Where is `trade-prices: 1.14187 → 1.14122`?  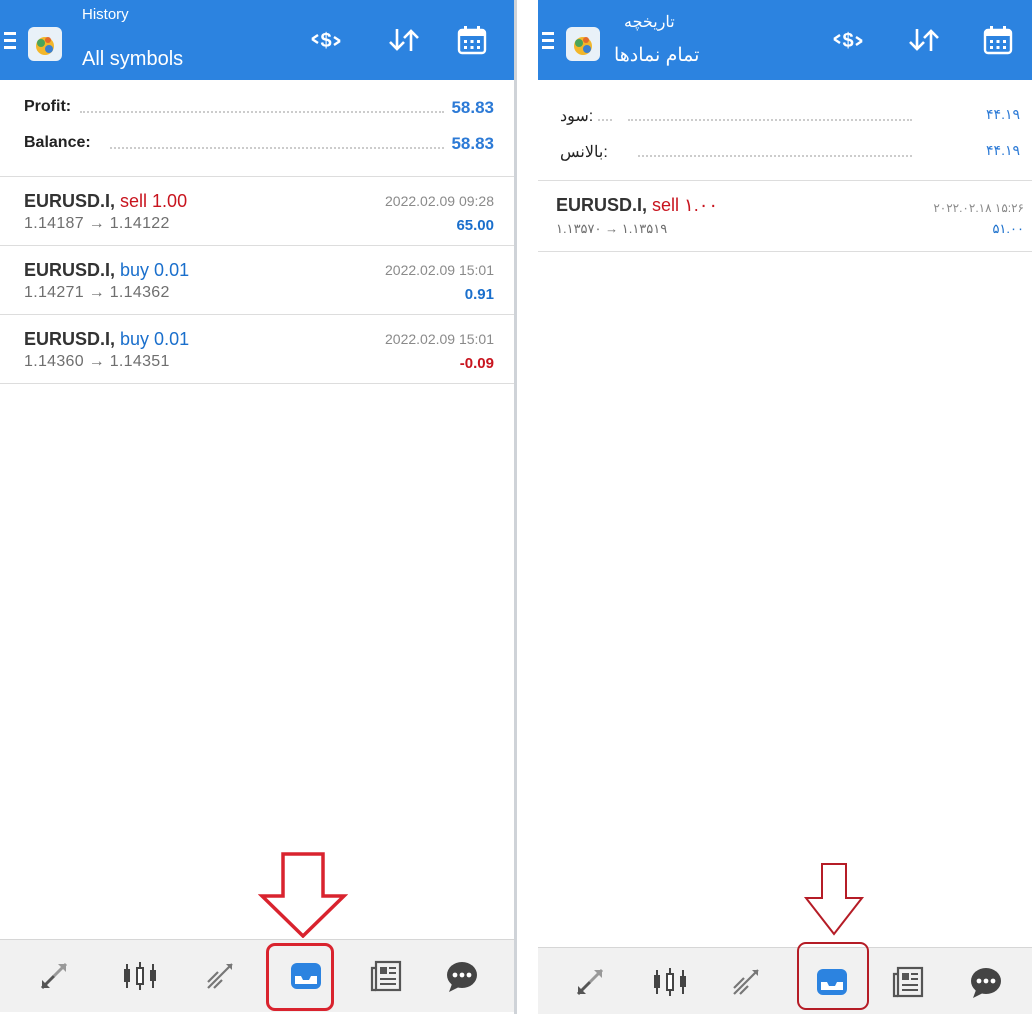 trade-prices: 1.14187 → 1.14122 is located at coordinates (97, 223).